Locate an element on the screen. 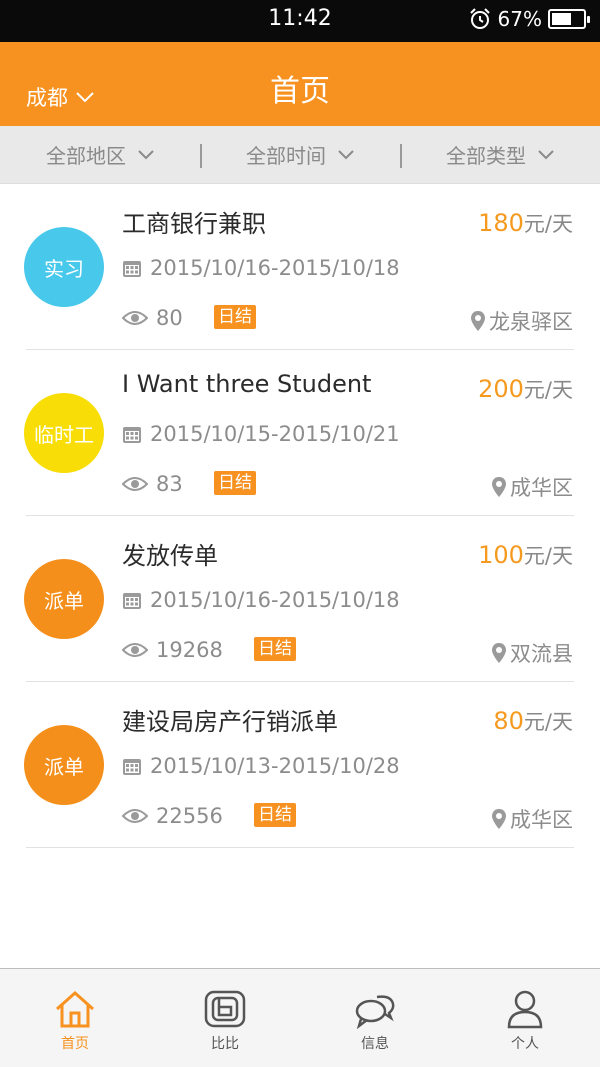 This screenshot has height=1067, width=600. location-label: 龙泉驿区 is located at coordinates (531, 322).